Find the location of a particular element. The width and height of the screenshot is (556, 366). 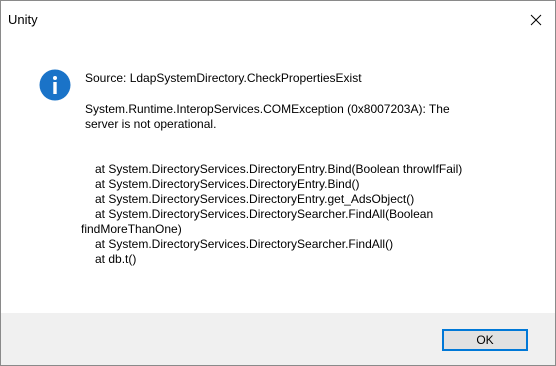

stack-trace-line: findMoreThanOne) is located at coordinates (131, 229).